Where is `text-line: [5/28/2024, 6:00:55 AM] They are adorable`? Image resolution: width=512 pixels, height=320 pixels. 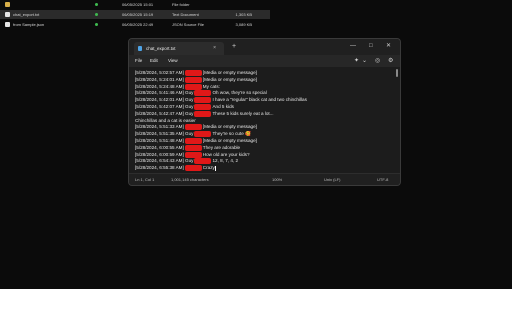 text-line: [5/28/2024, 6:00:55 AM] They are adorable is located at coordinates (262, 148).